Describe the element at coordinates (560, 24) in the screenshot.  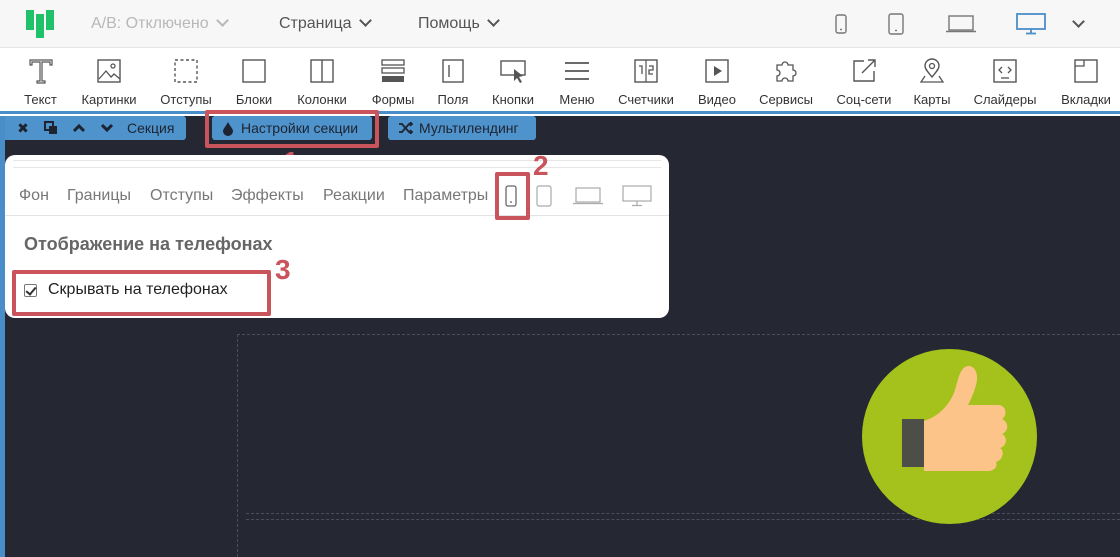
I see `top-bar: A/B: Отключено Страница Помощь` at that location.